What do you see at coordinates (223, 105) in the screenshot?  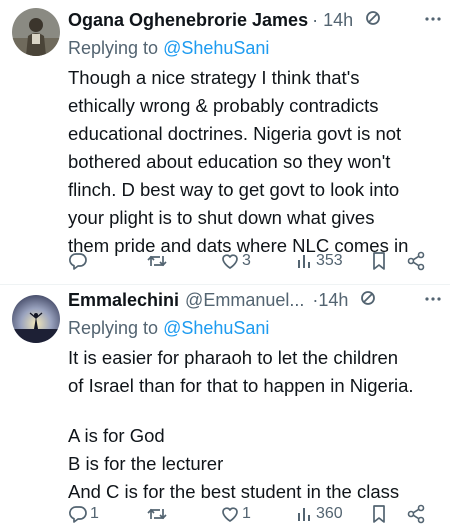 I see `tweet-text-line: ethically wrong & probably contradicts` at bounding box center [223, 105].